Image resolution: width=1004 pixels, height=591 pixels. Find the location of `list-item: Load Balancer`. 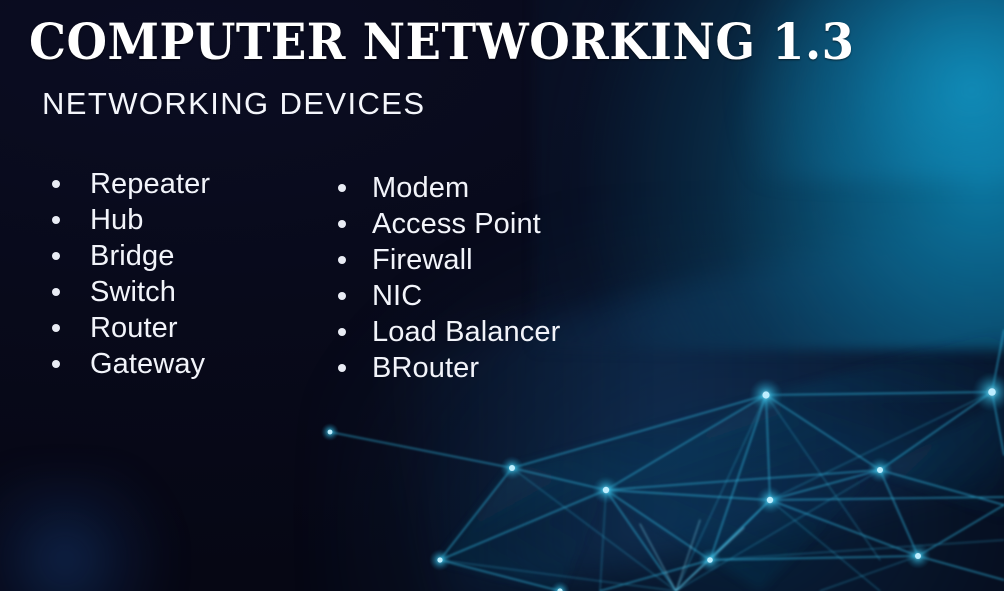

list-item: Load Balancer is located at coordinates (449, 332).